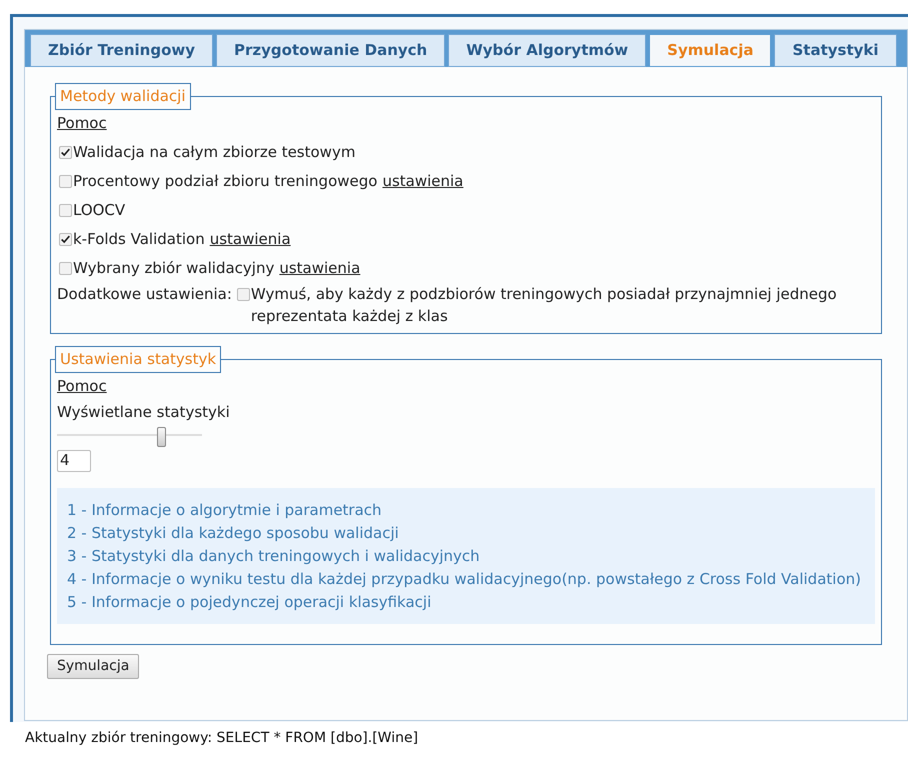  I want to click on option-label: Walidacja na całym zbiorze testowym, so click(214, 152).